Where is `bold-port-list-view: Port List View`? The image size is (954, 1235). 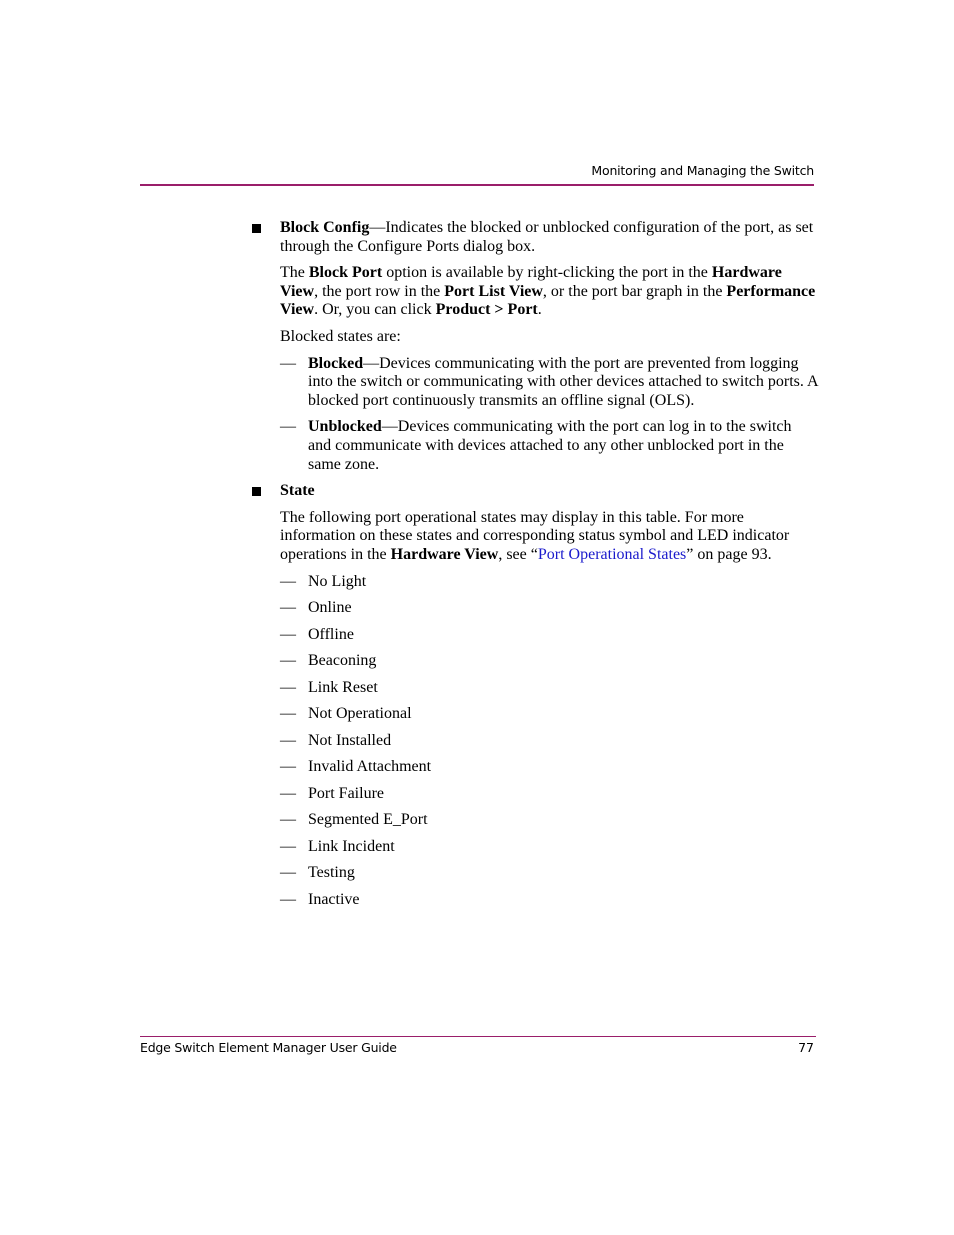
bold-port-list-view: Port List View is located at coordinates (493, 291).